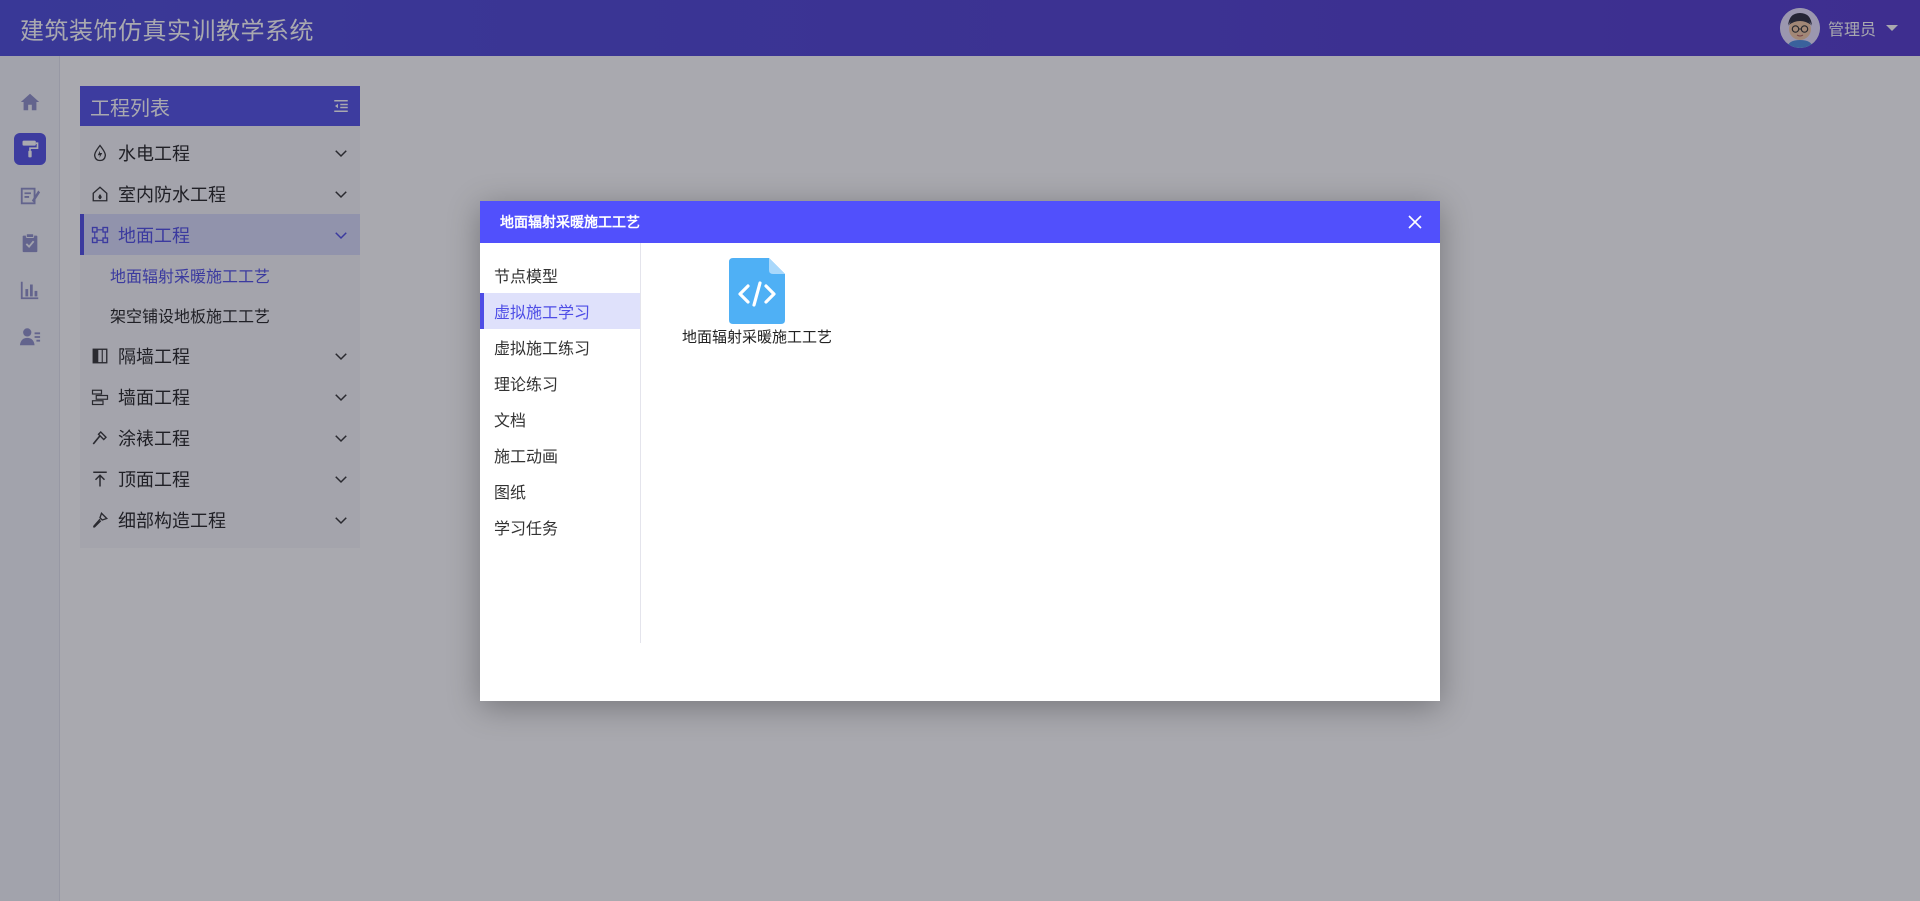  What do you see at coordinates (560, 383) in the screenshot?
I see `tab-theory-practice: 理论练习` at bounding box center [560, 383].